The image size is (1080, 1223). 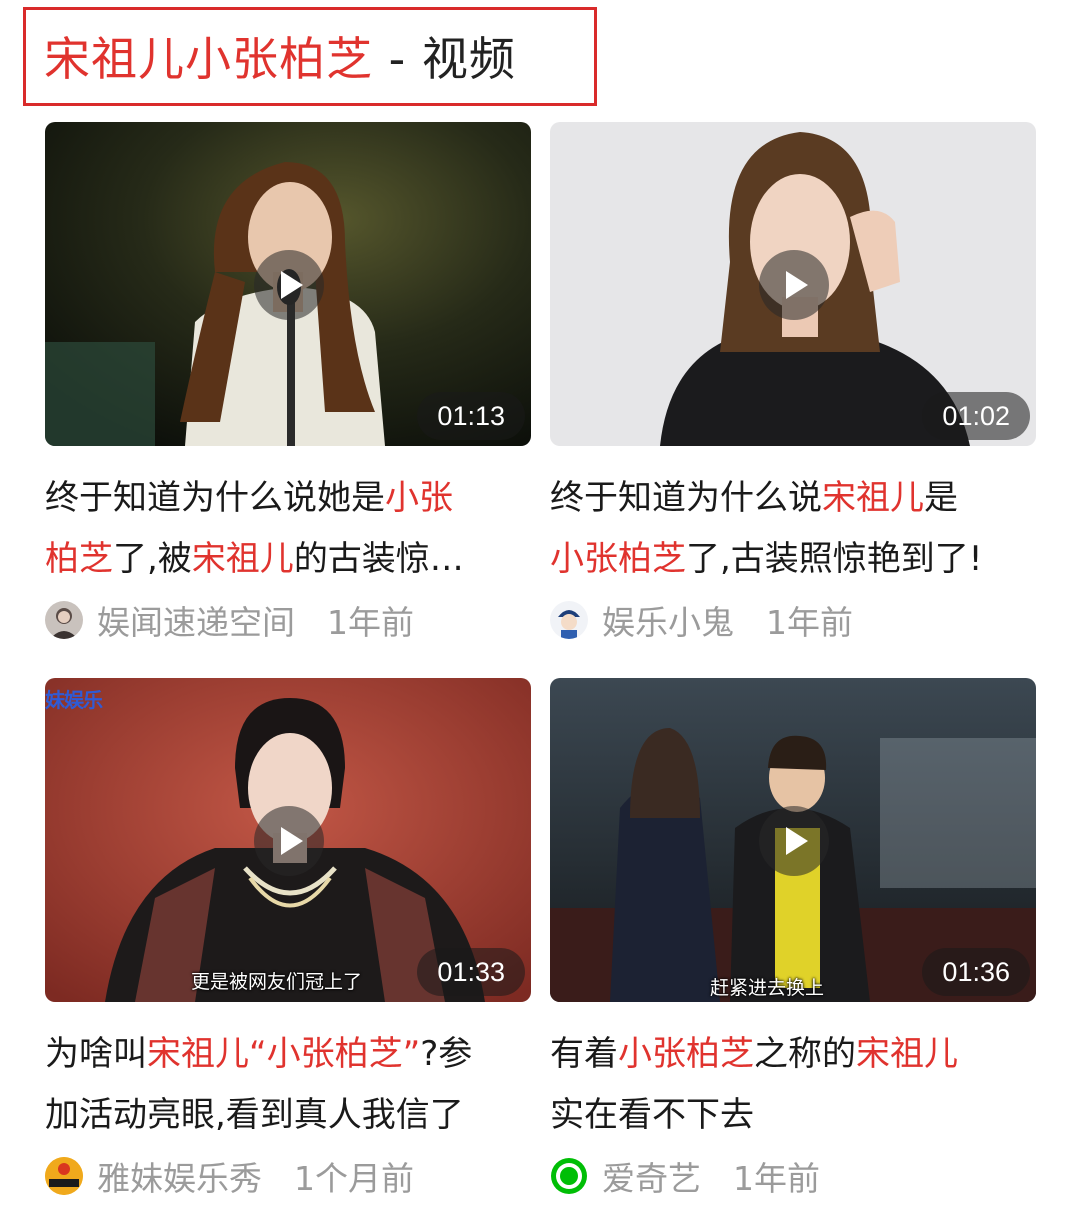 I want to click on video-meta: 雅妹娱乐秀 1个月前, so click(x=229, y=1176).